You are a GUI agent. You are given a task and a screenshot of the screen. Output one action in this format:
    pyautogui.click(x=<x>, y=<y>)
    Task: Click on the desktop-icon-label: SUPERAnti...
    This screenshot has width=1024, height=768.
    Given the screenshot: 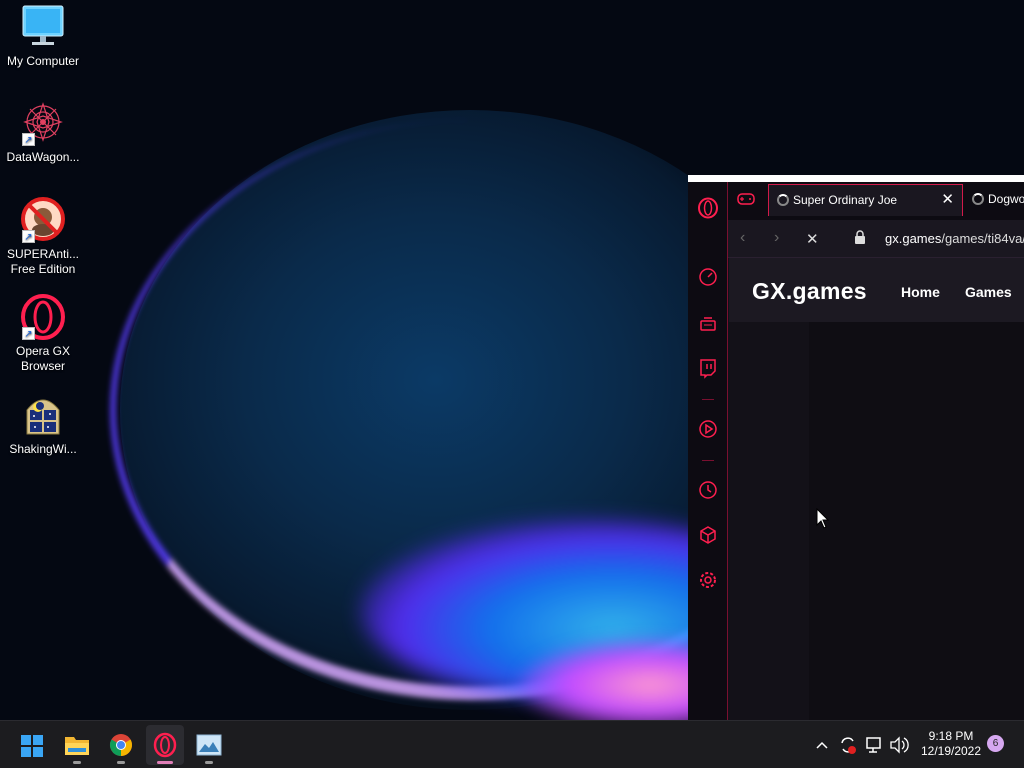 What is the action you would take?
    pyautogui.click(x=43, y=254)
    